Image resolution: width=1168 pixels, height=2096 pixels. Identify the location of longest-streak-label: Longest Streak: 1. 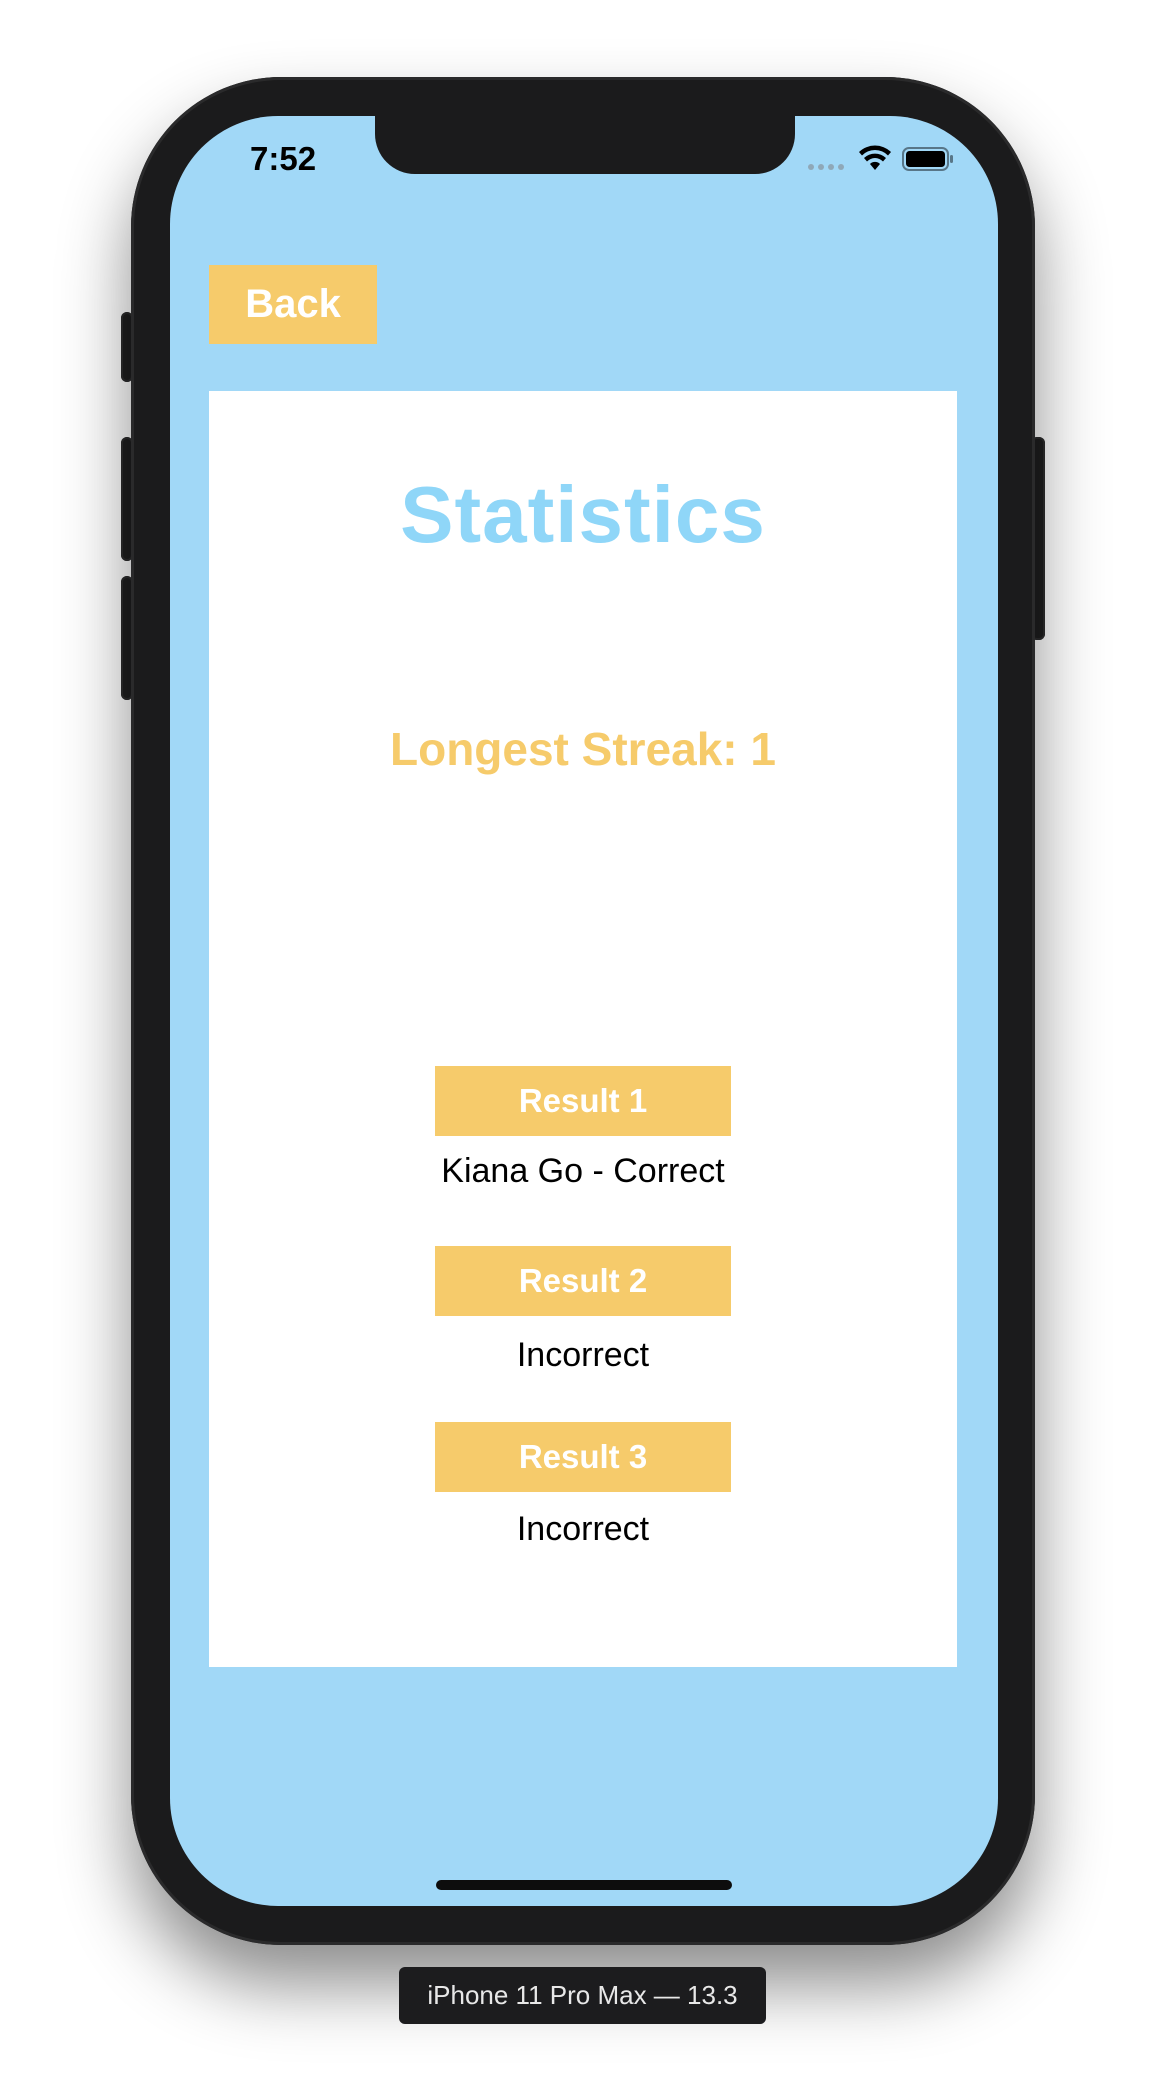
(583, 749).